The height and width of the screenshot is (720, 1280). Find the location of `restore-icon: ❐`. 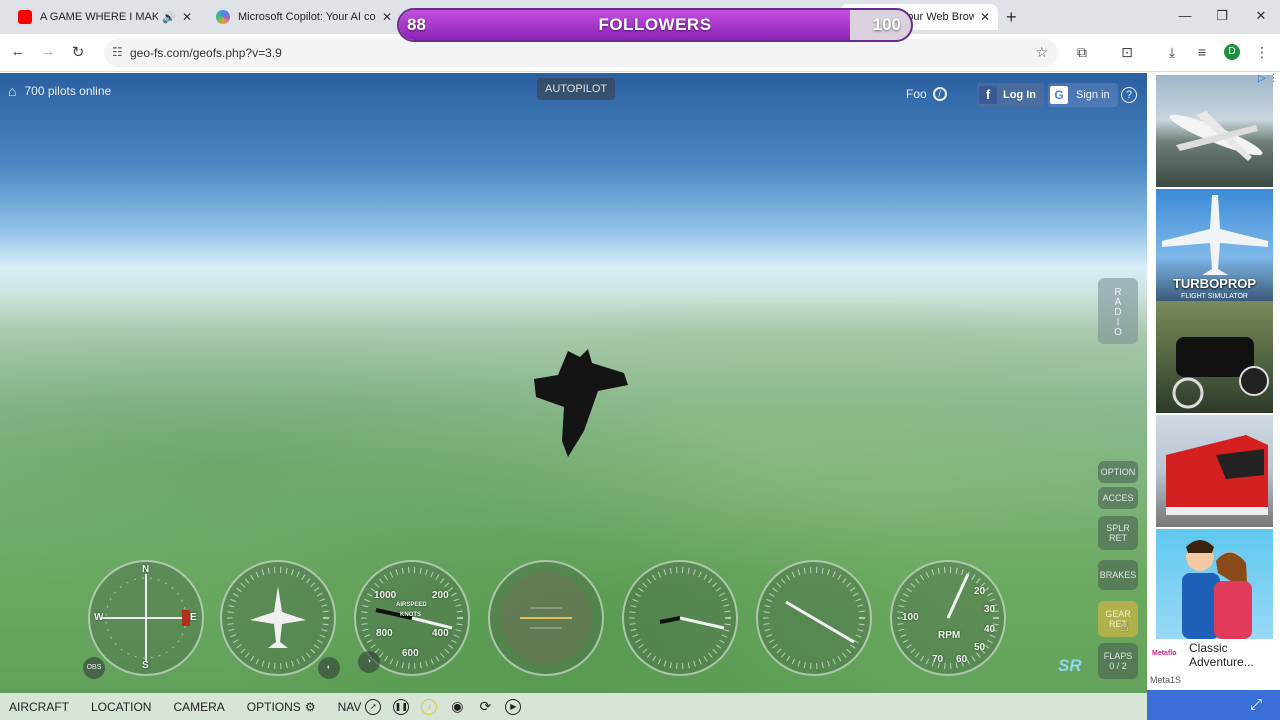

restore-icon: ❐ is located at coordinates (1222, 16).